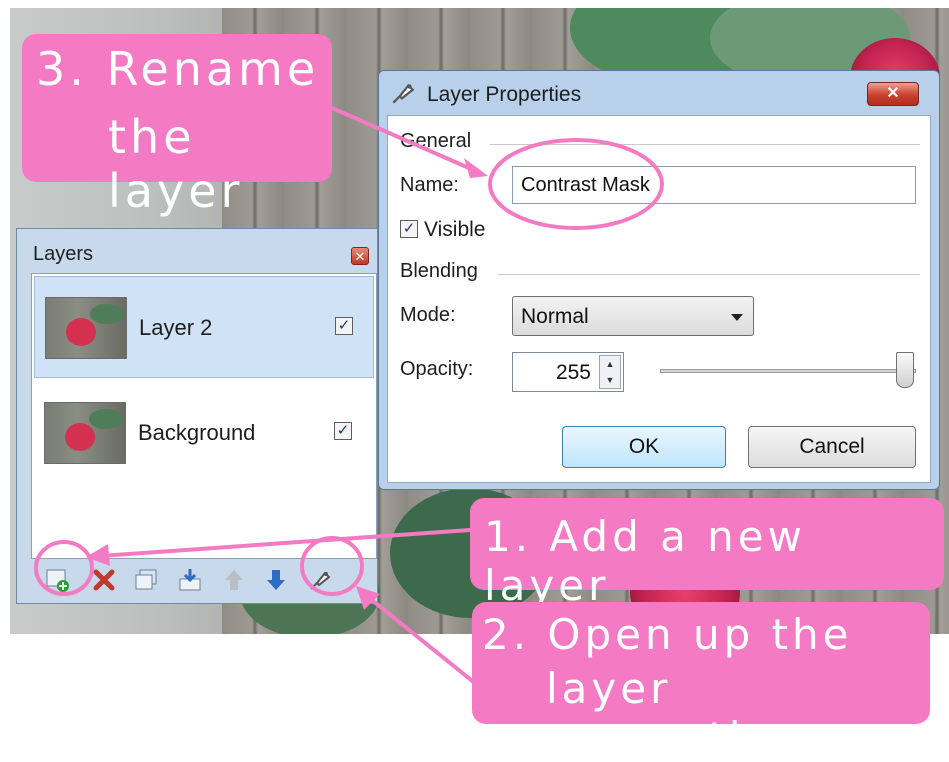  What do you see at coordinates (455, 229) in the screenshot?
I see `visible-label: Visible` at bounding box center [455, 229].